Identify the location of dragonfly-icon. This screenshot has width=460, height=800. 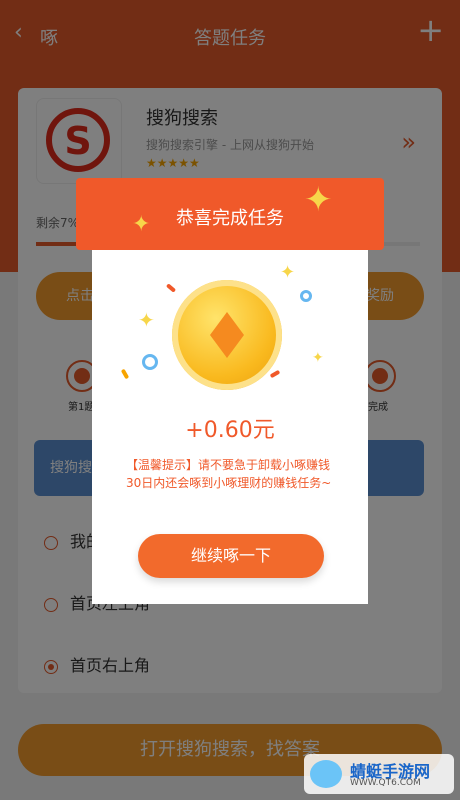
(326, 774).